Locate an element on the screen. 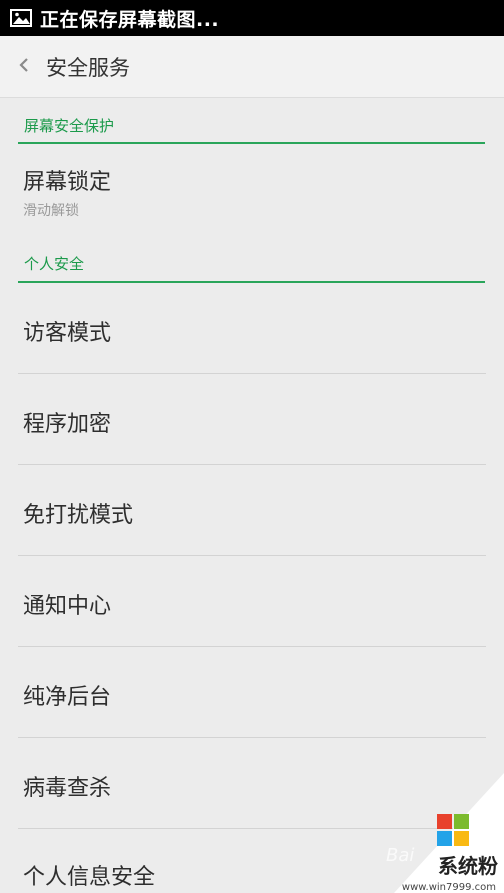  baidu-watermark: Bai is located at coordinates (400, 855).